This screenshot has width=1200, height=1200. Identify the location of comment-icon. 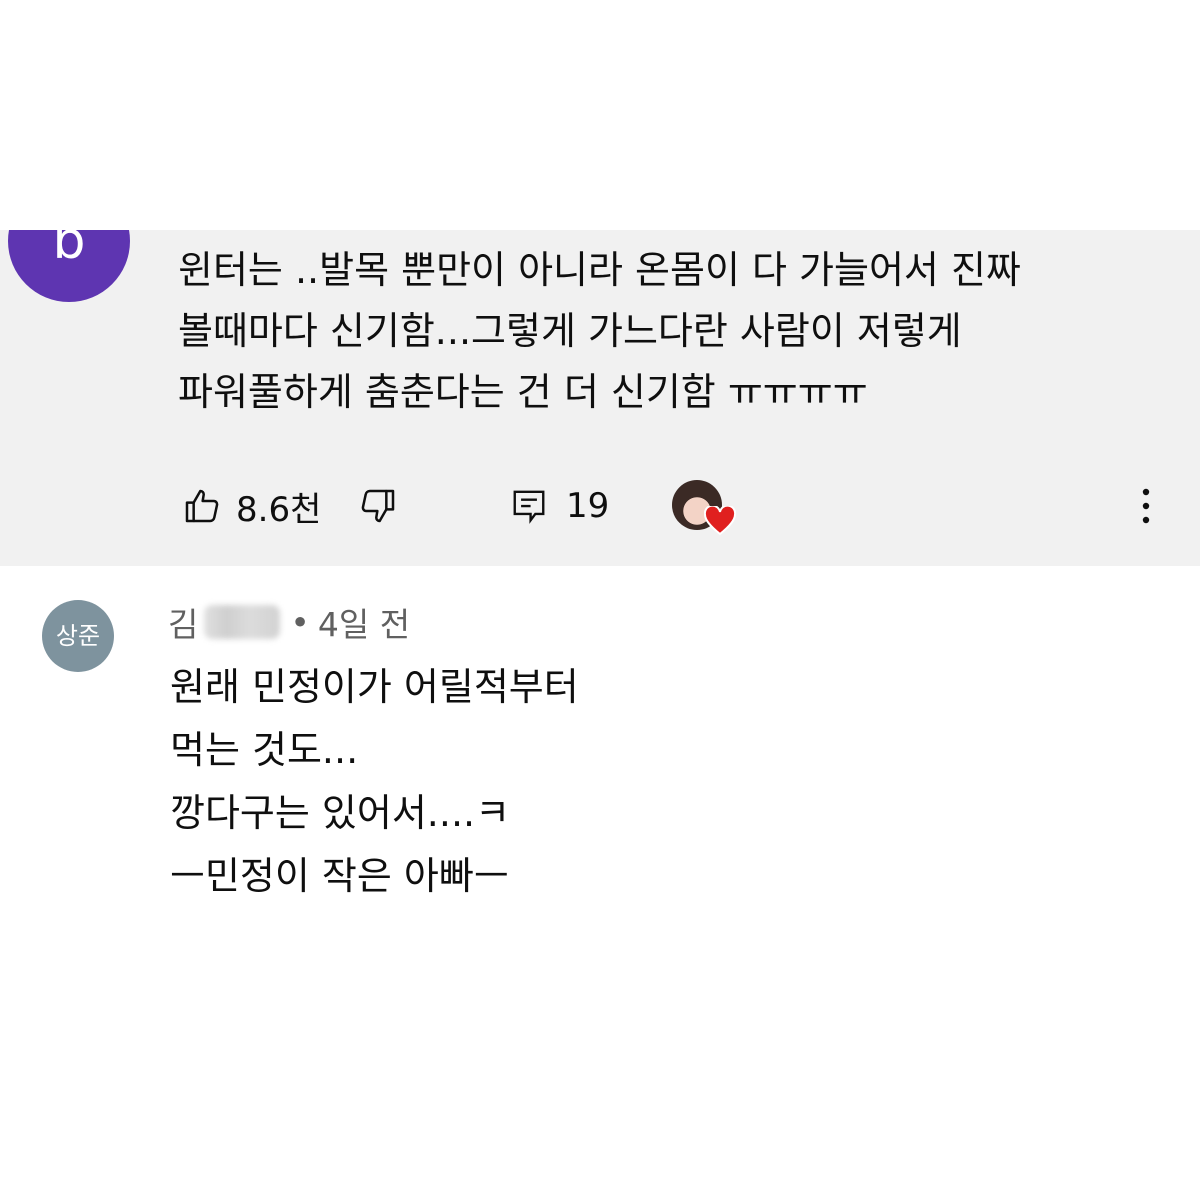
(529, 507).